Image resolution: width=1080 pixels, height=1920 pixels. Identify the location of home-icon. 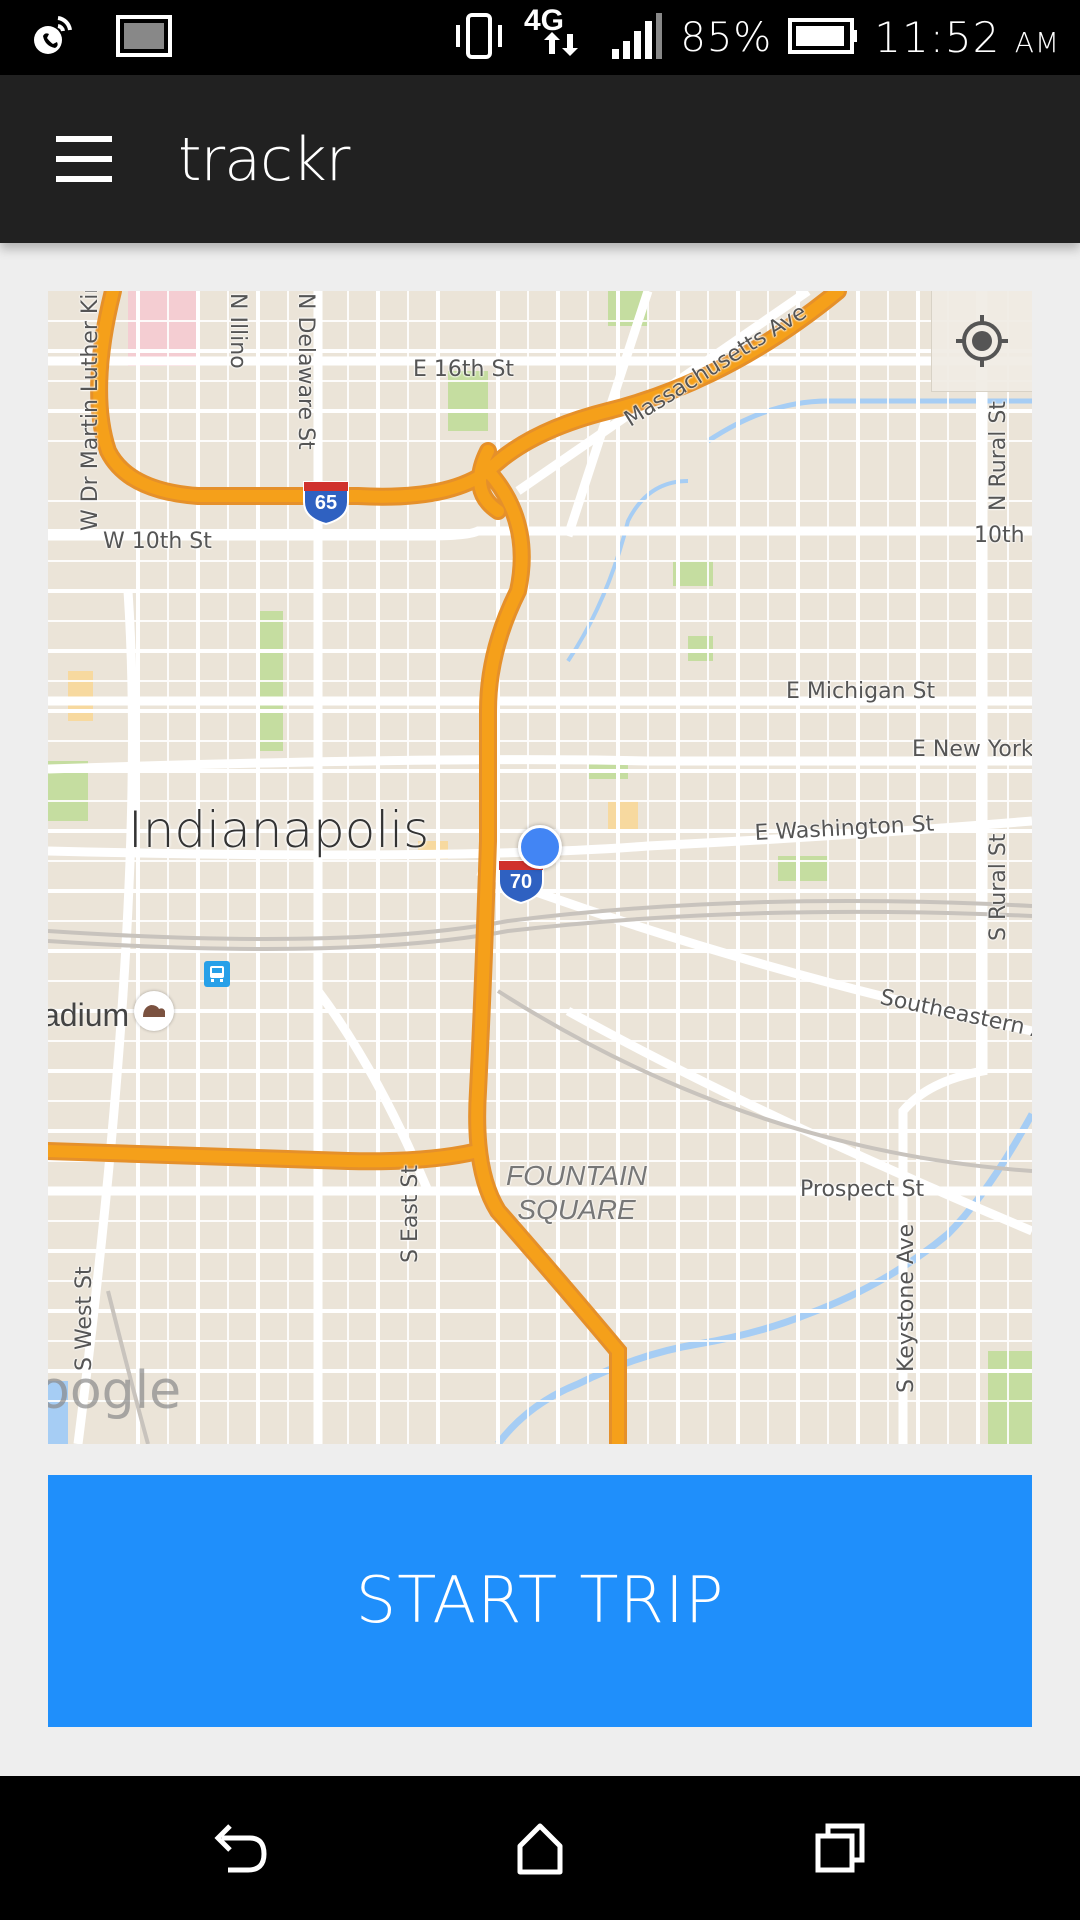
(540, 1849).